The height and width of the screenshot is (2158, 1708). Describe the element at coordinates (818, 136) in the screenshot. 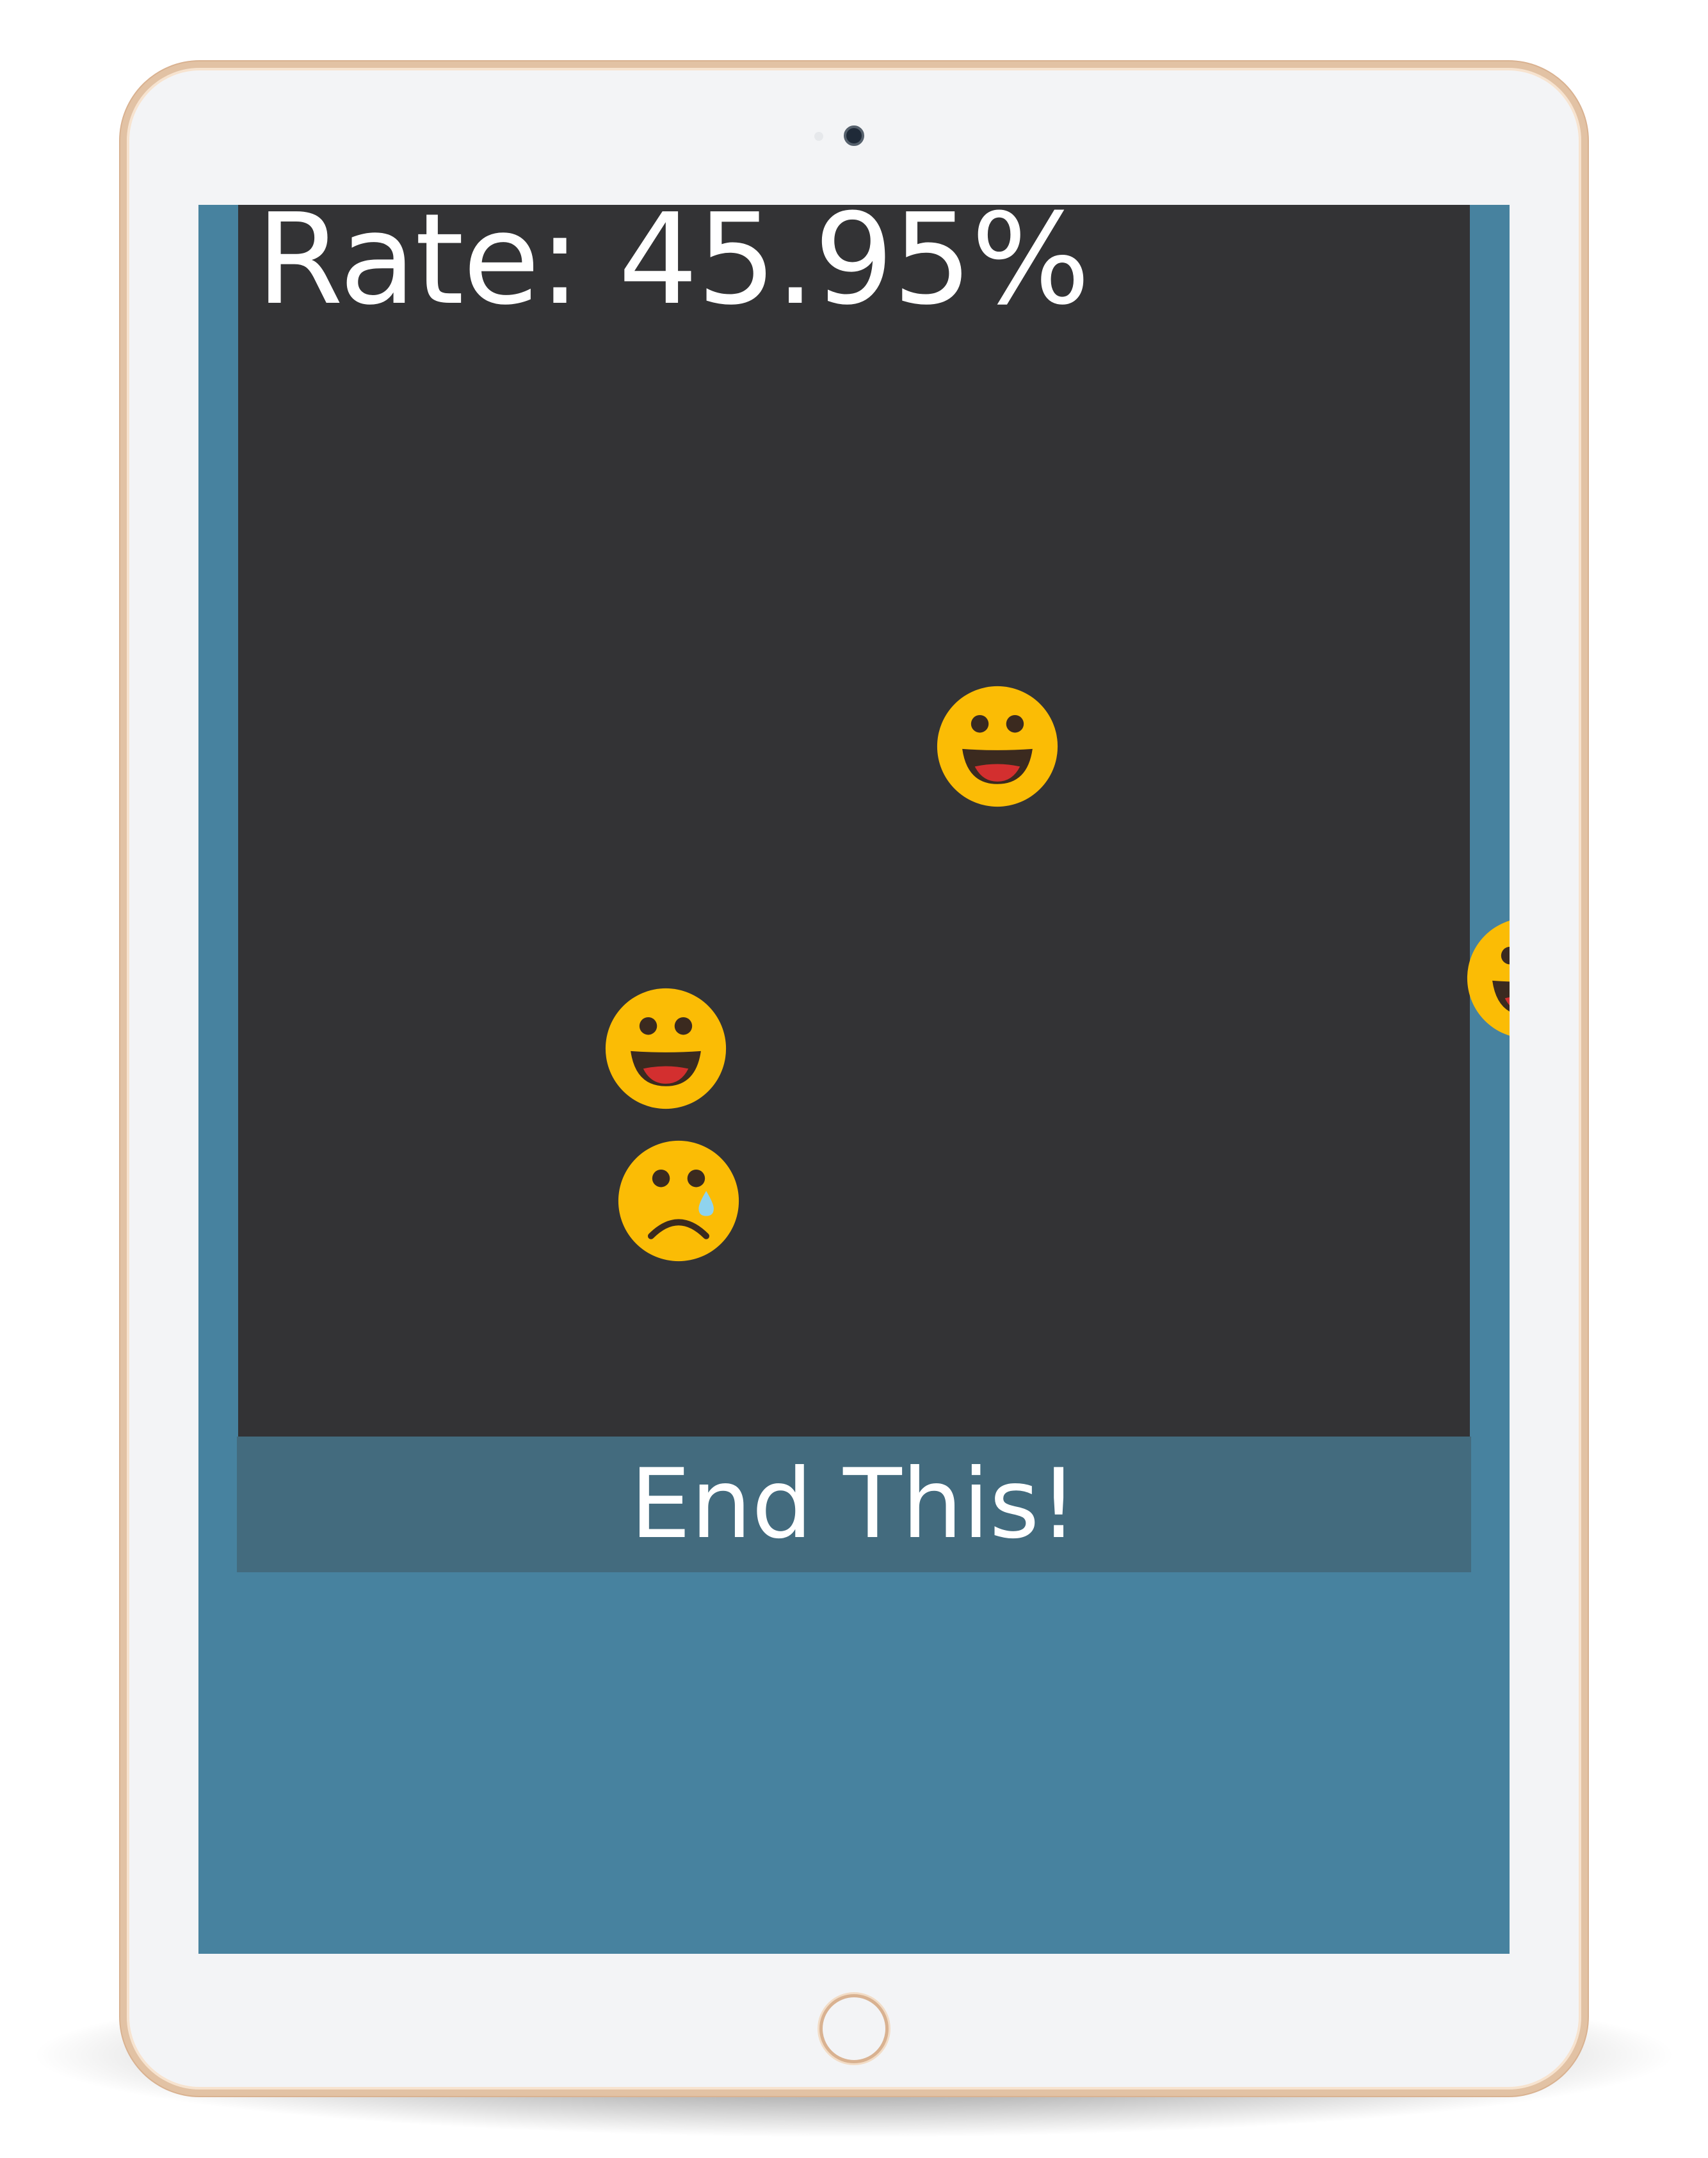

I see `sensor-dot` at that location.